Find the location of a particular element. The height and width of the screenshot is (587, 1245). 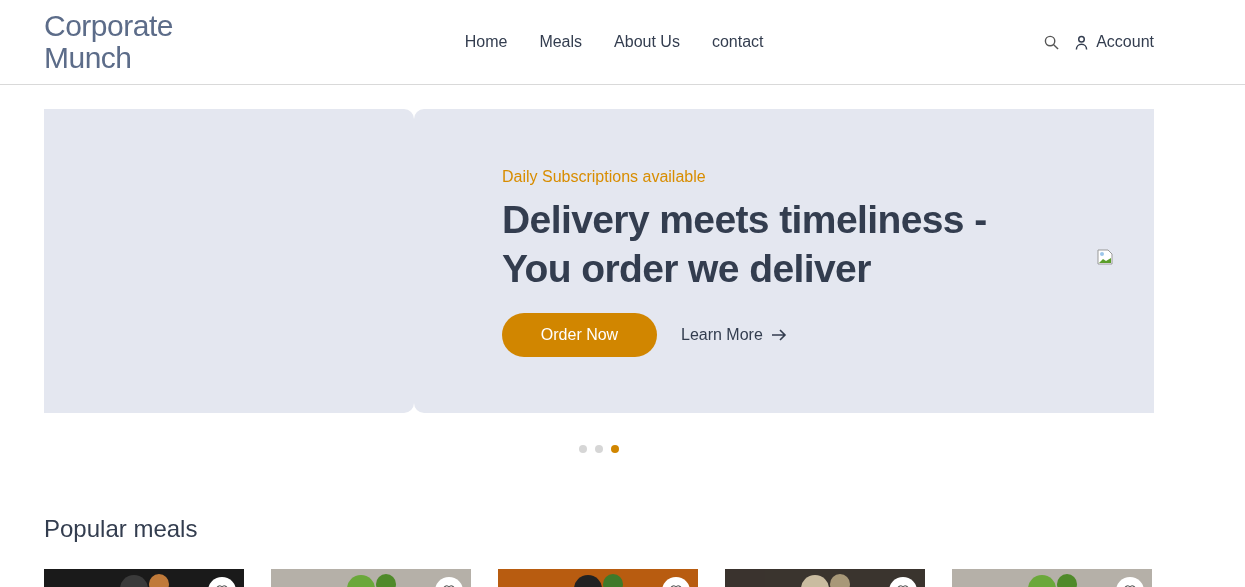

nav-link: Meals is located at coordinates (561, 42).